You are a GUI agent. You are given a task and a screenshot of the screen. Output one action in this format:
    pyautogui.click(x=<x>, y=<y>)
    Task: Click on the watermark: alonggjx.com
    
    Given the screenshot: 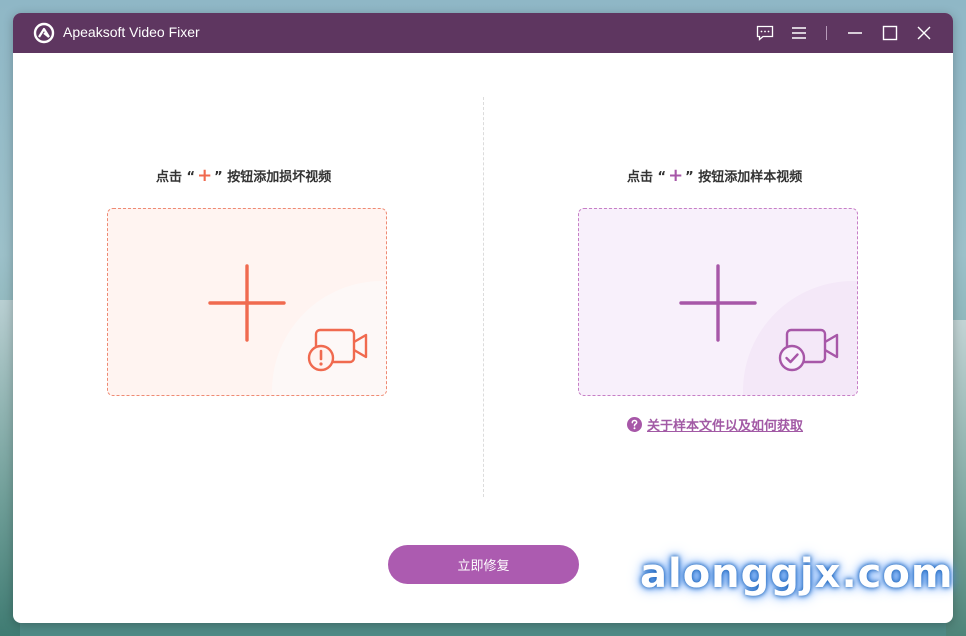 What is the action you would take?
    pyautogui.click(x=797, y=574)
    